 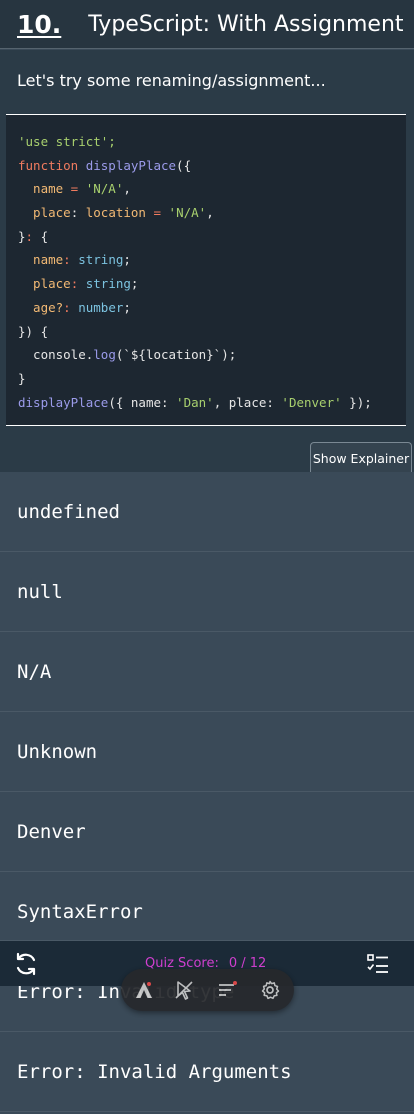 I want to click on refresh-icon, so click(x=26, y=964).